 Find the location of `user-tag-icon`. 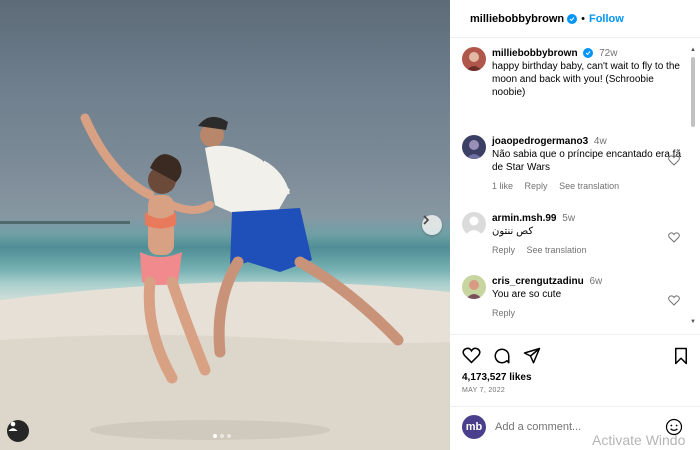

user-tag-icon is located at coordinates (13, 426).